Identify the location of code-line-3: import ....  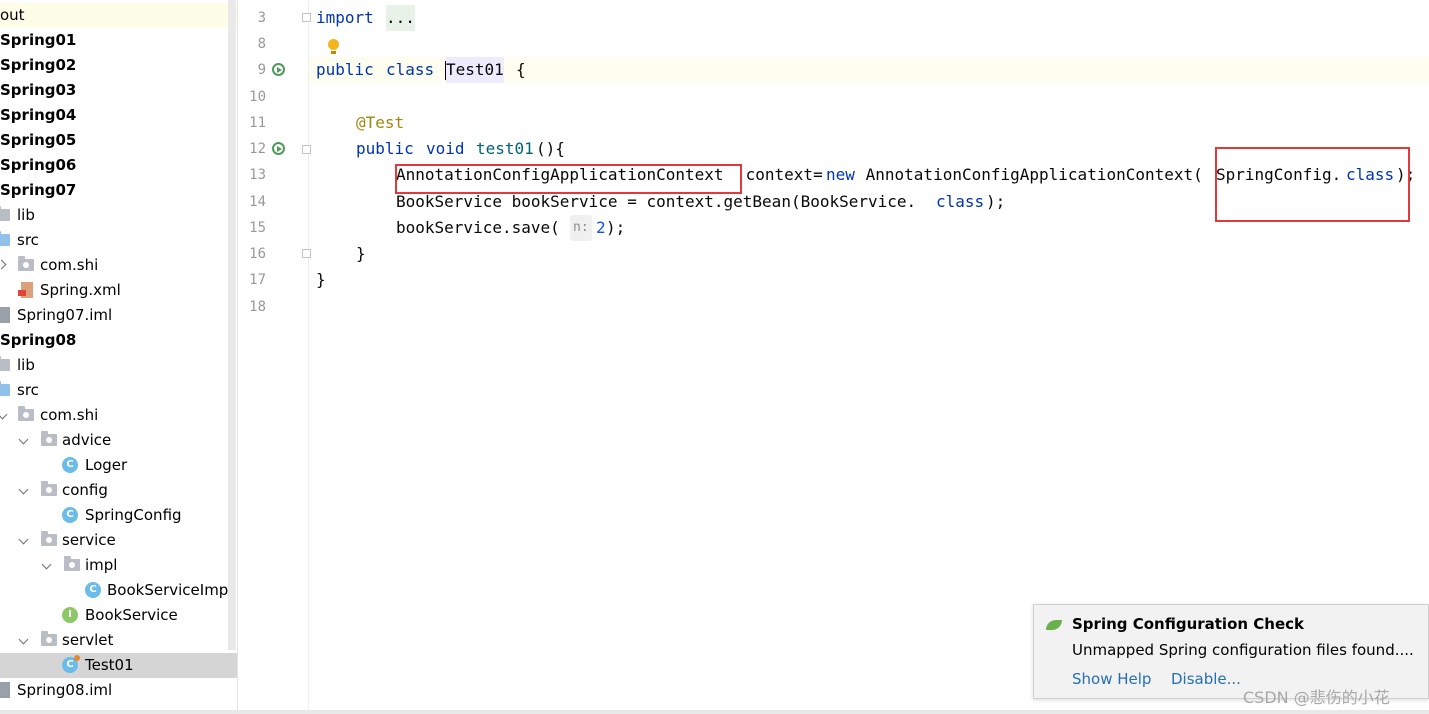
(869, 18).